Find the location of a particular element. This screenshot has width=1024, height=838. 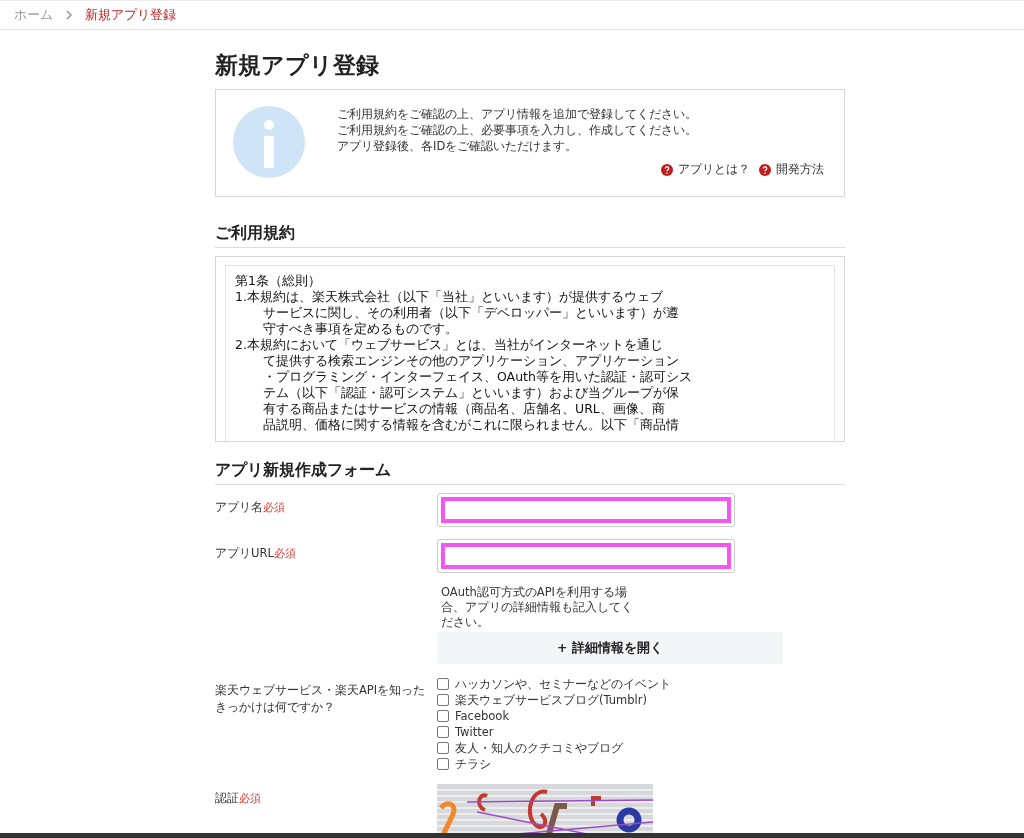

checkbox-label: Facebook is located at coordinates (482, 716).